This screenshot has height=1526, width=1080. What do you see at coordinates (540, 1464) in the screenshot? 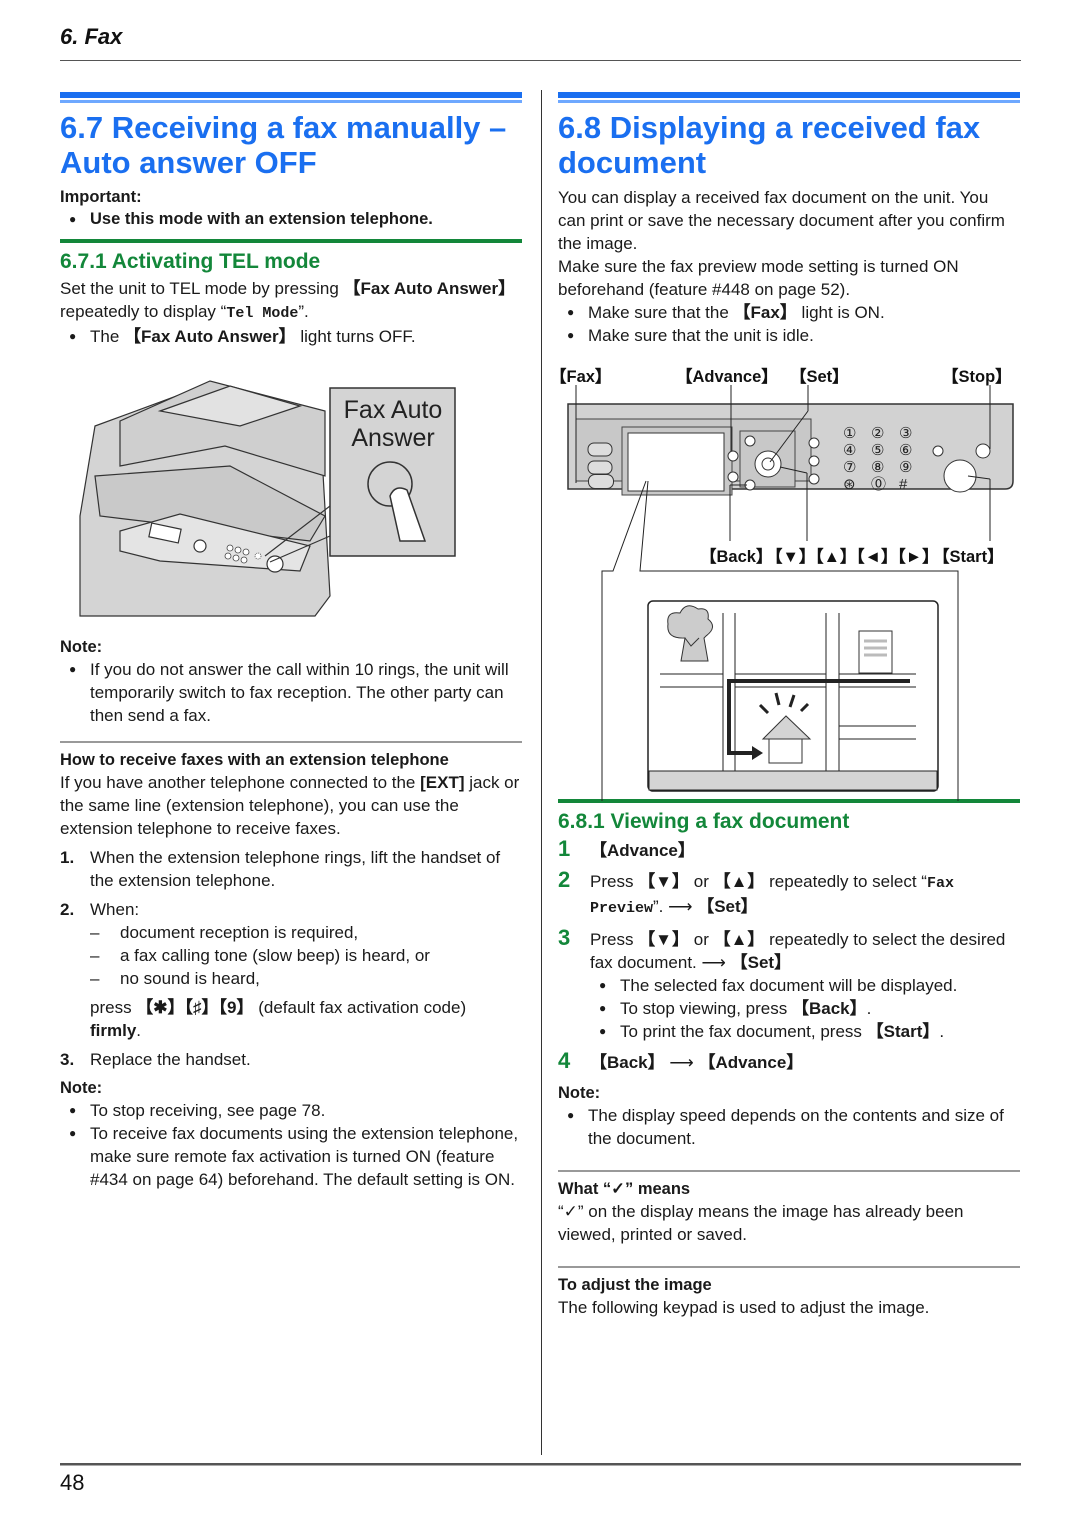
I see `footer-rule` at bounding box center [540, 1464].